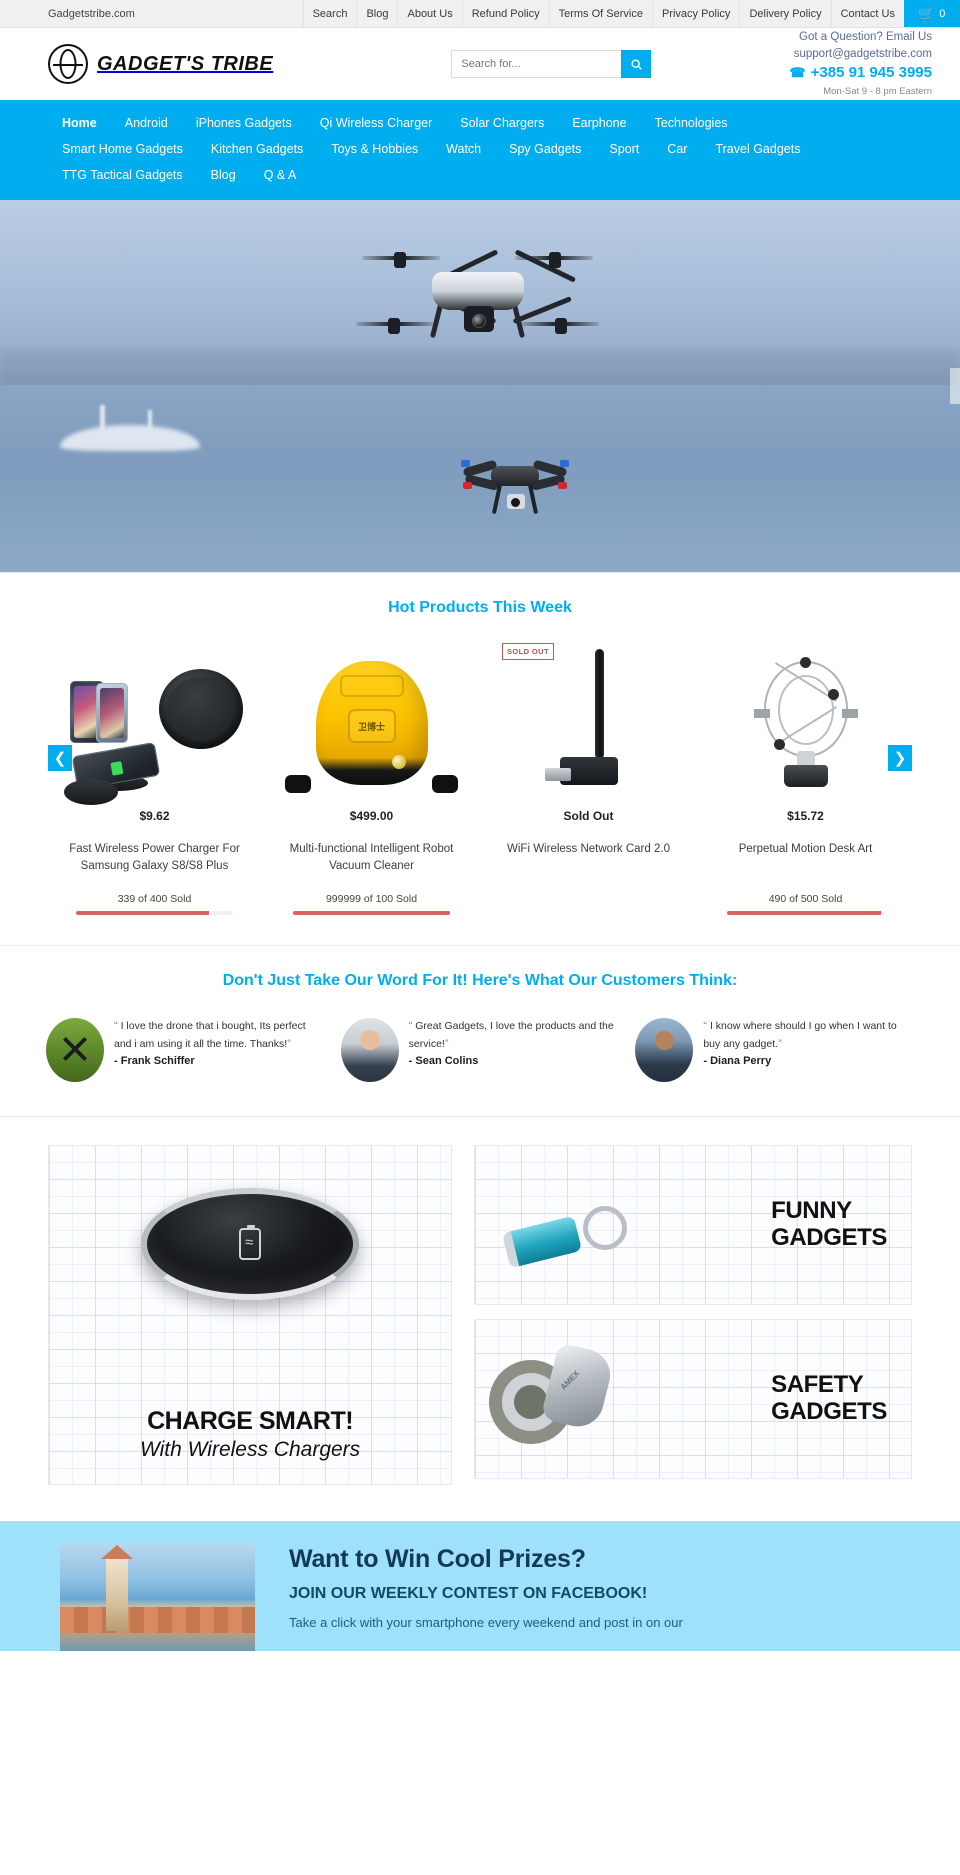 This screenshot has width=960, height=1875. I want to click on nav-item-q-and-a: Q & A, so click(280, 175).